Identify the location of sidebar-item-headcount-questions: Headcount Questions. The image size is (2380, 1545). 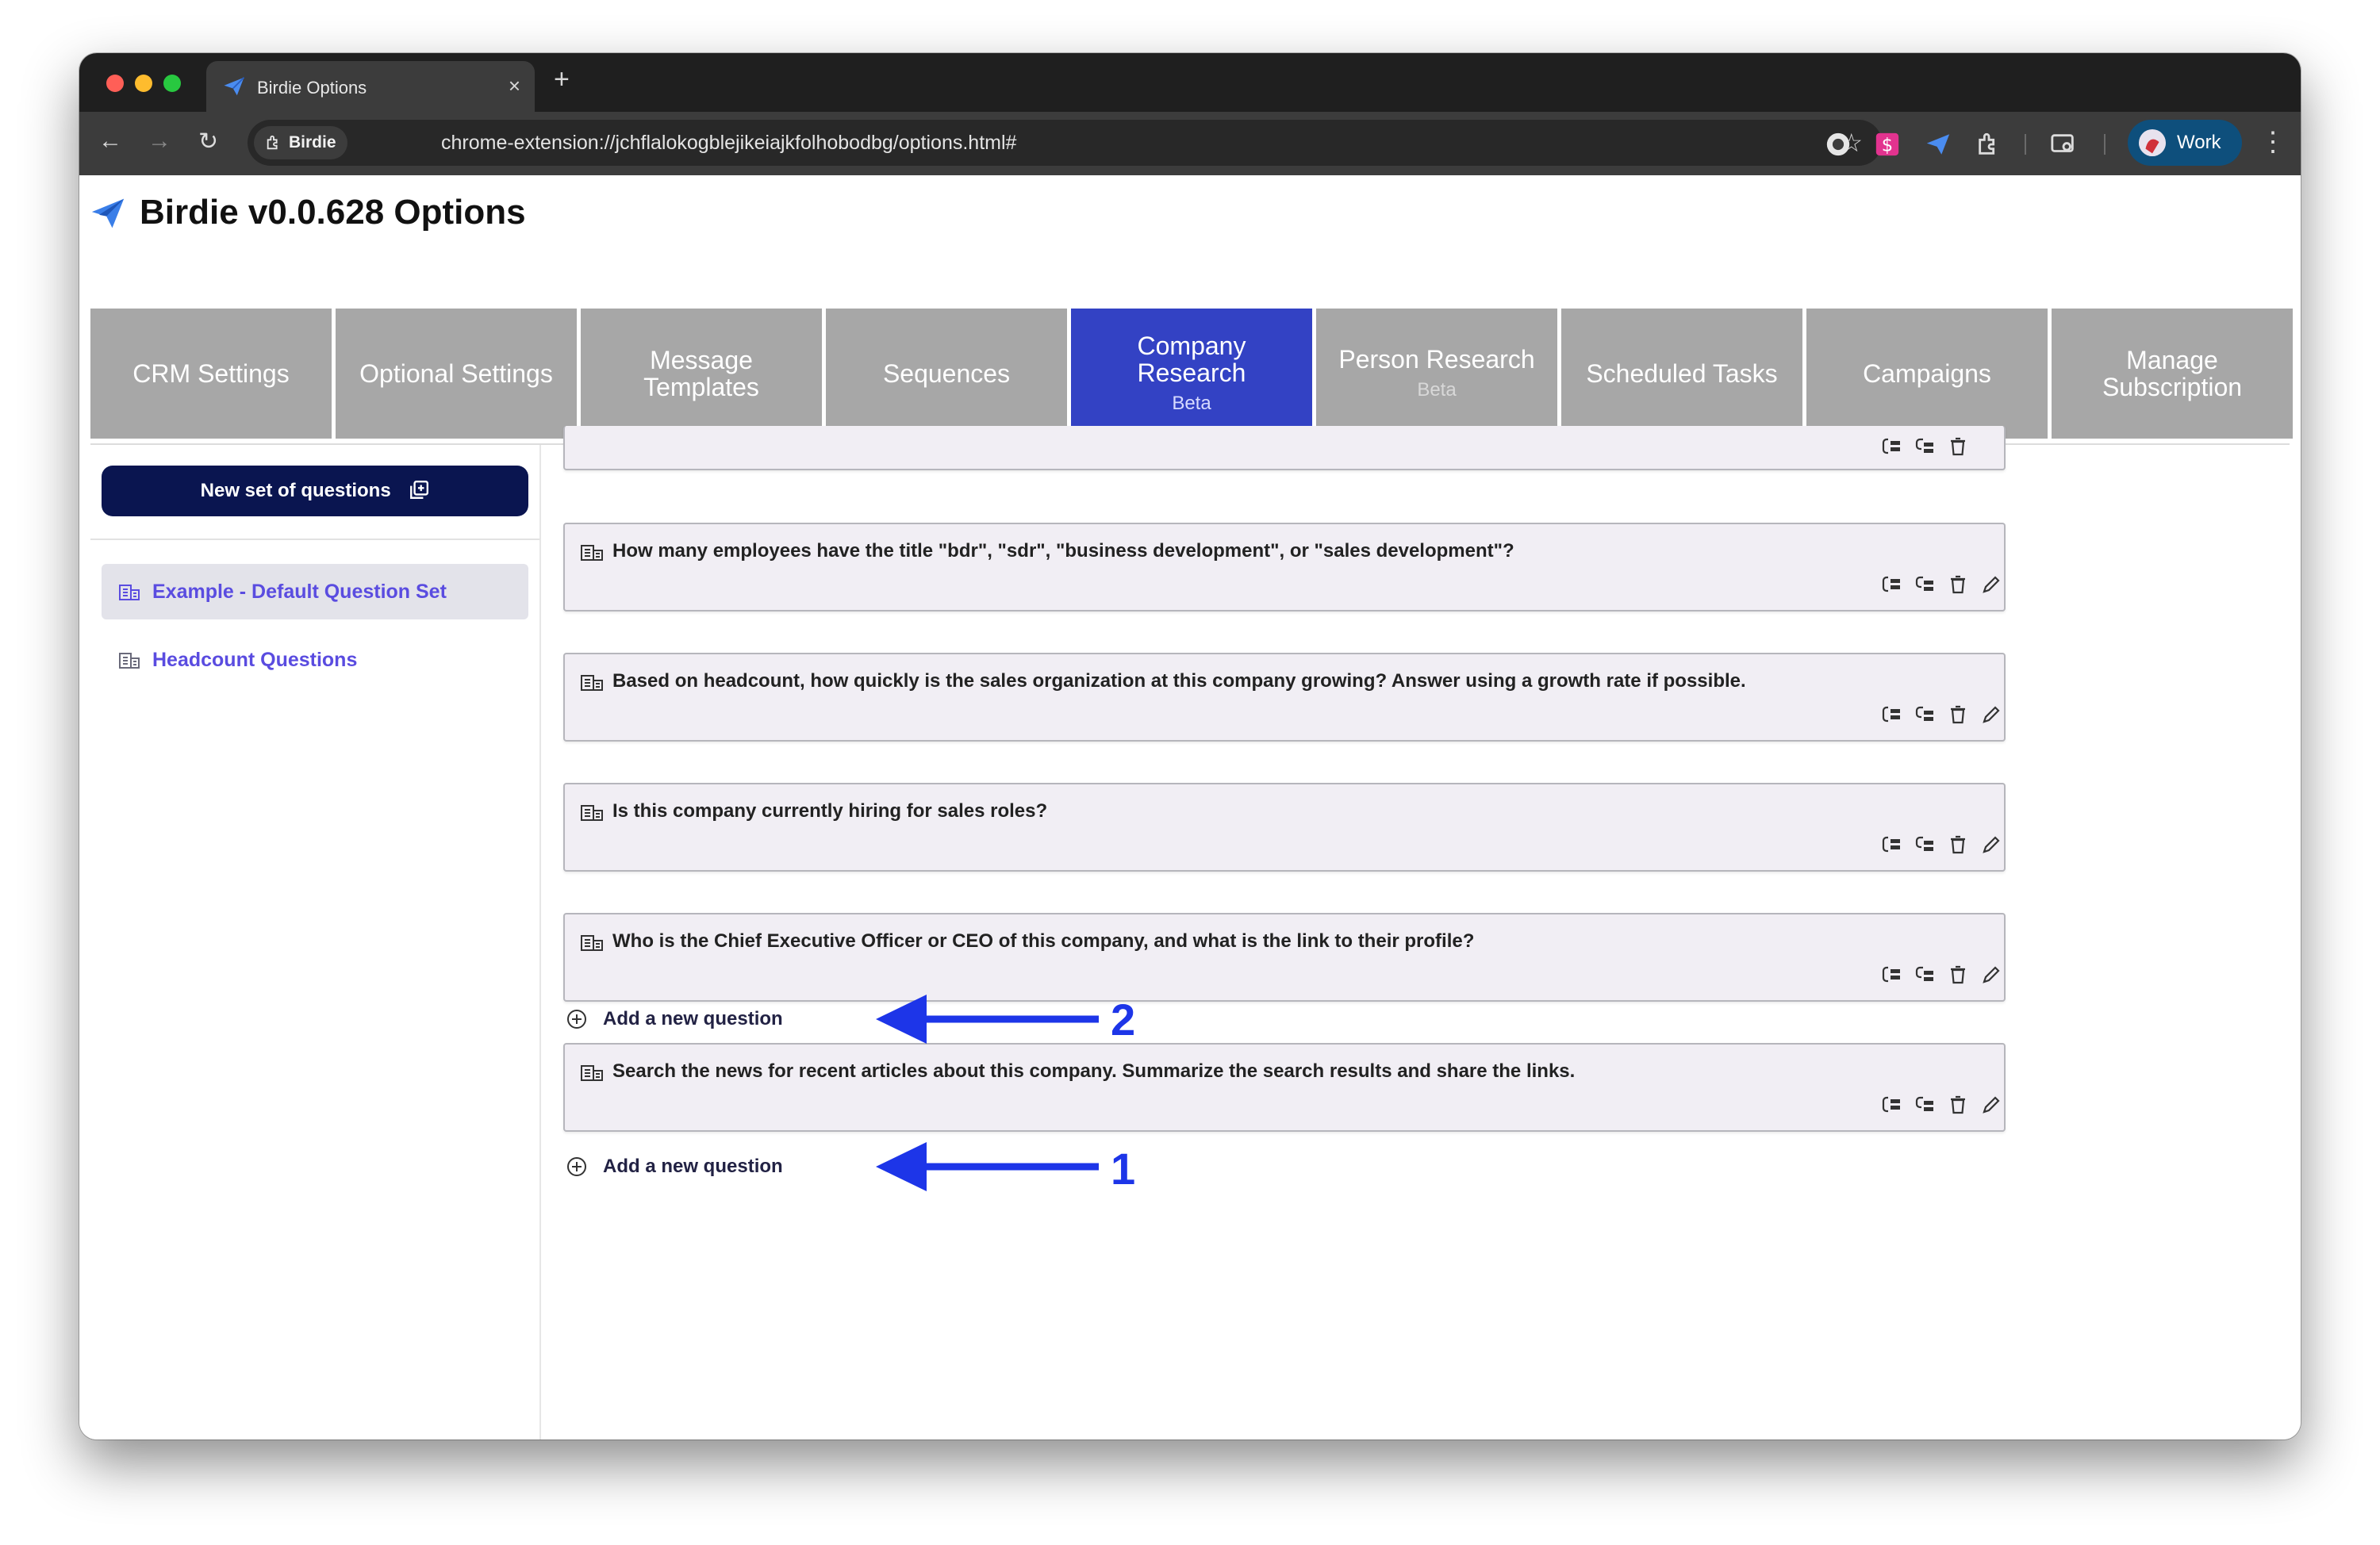
(315, 660).